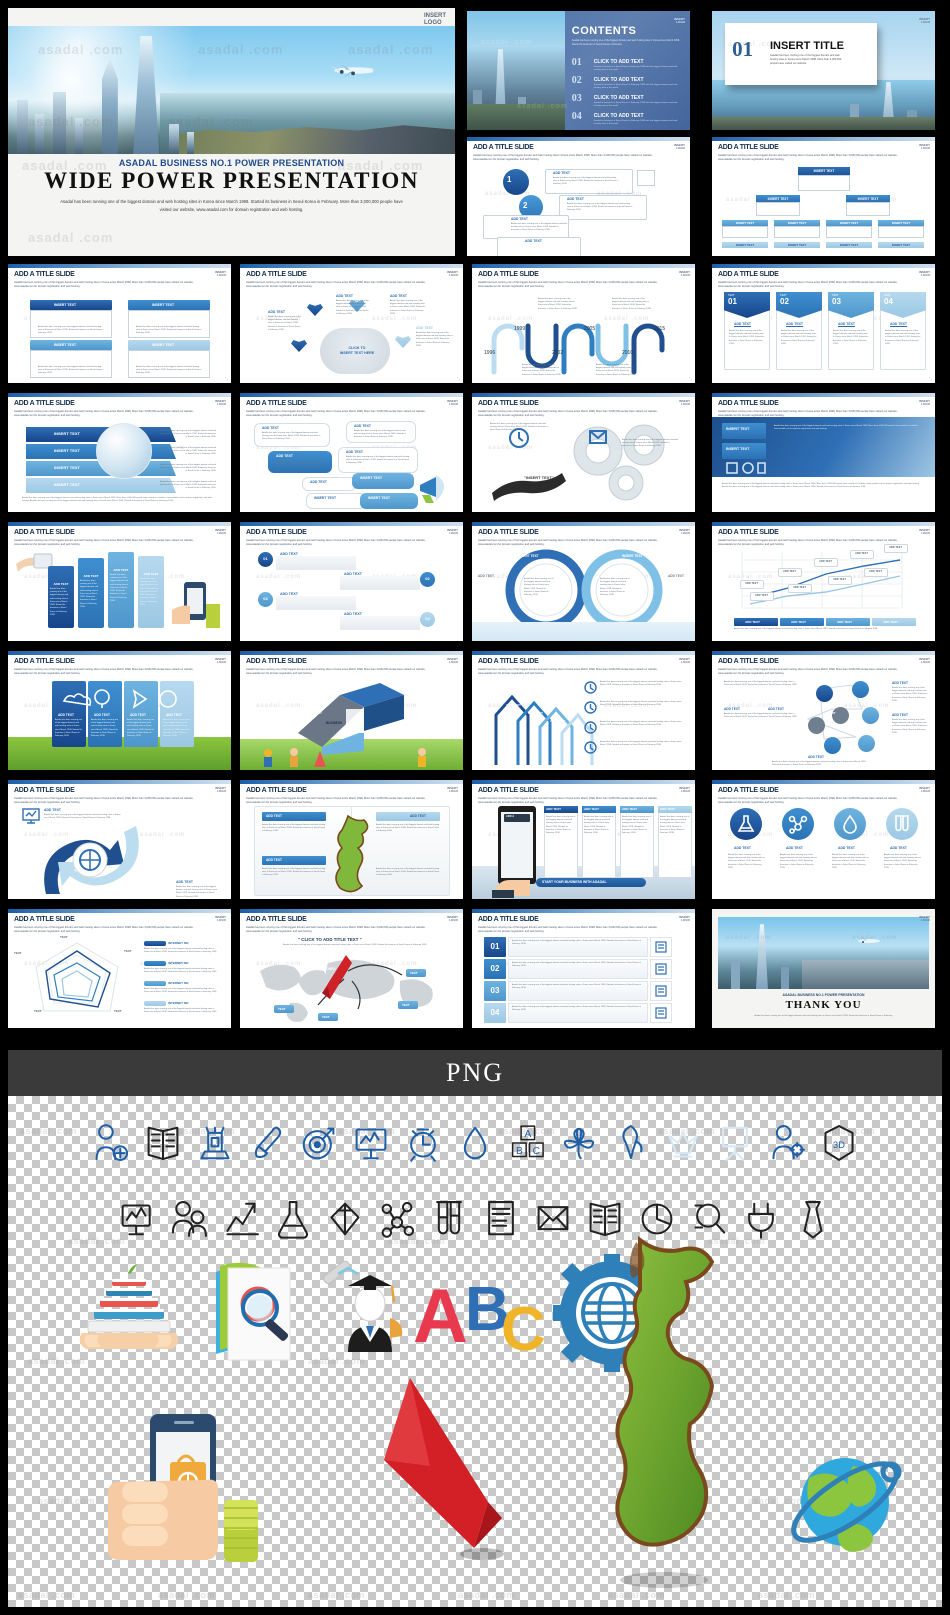  What do you see at coordinates (632, 556) in the screenshot?
I see `element-label: INSERT TEXT` at bounding box center [632, 556].